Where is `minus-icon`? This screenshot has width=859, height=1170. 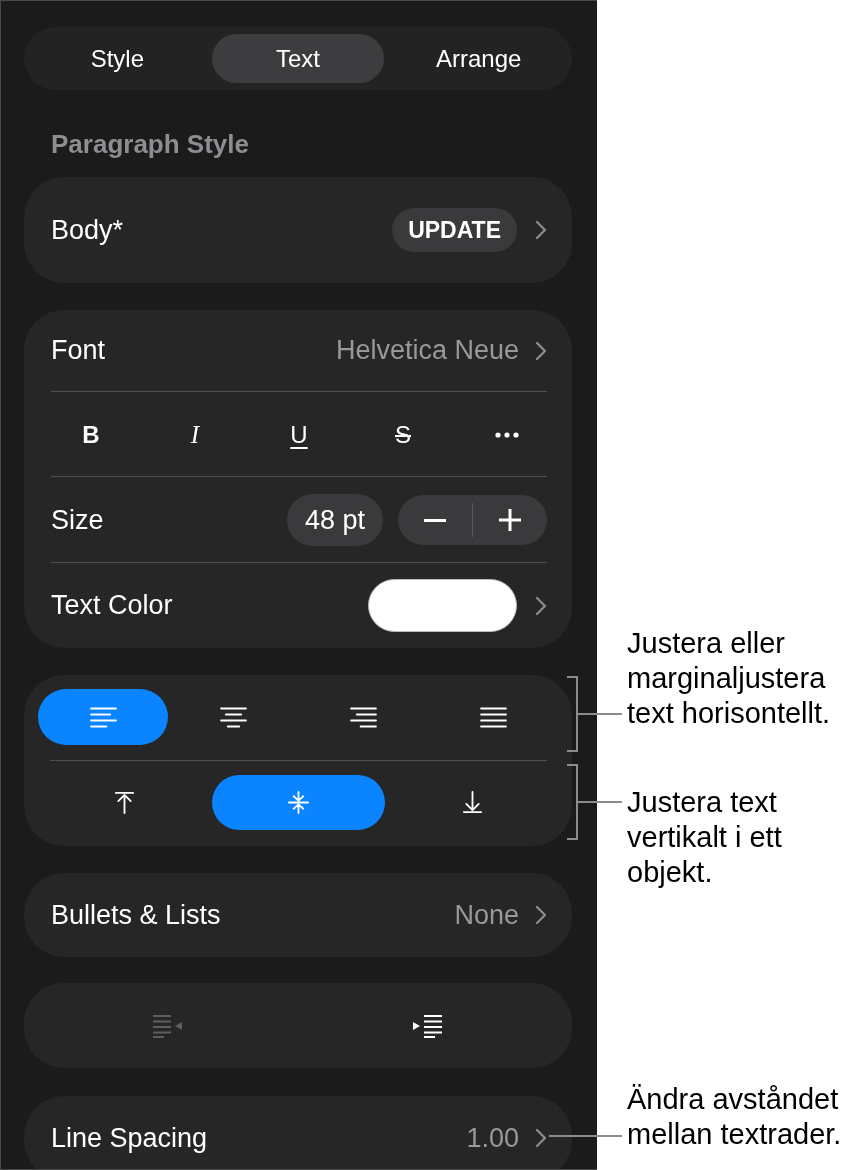
minus-icon is located at coordinates (435, 520).